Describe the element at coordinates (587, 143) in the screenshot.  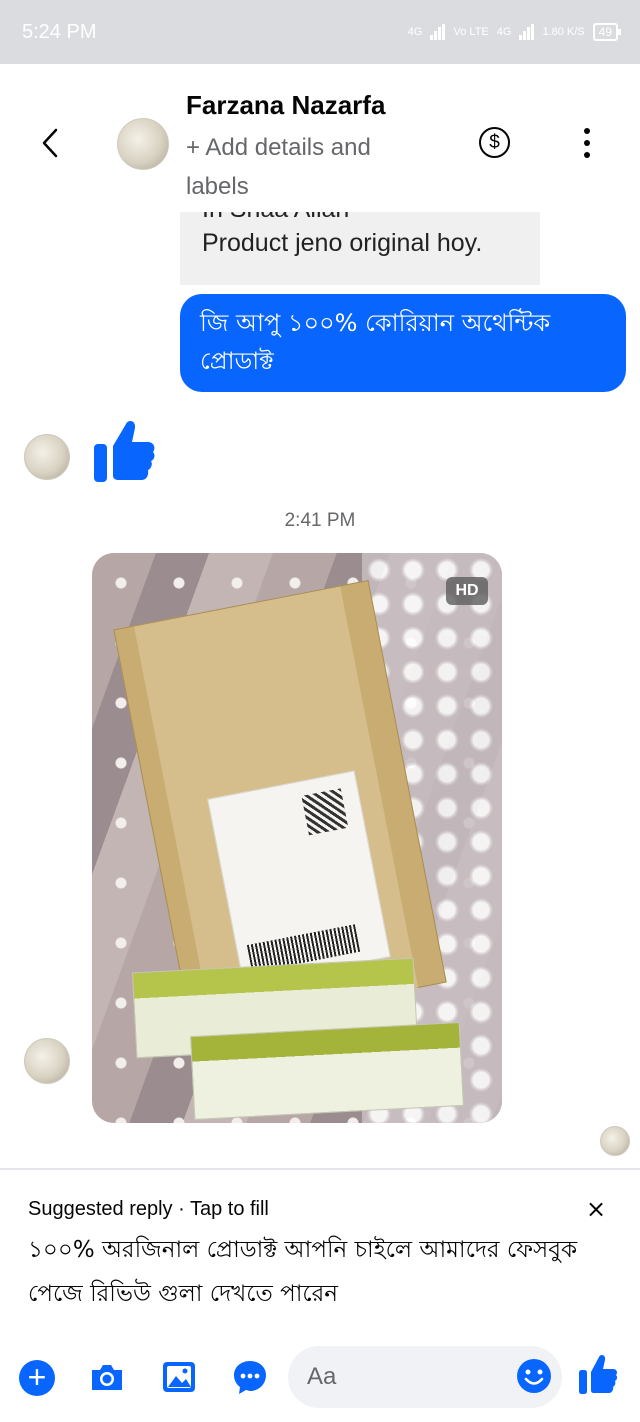
I see `more-vertical-icon` at that location.